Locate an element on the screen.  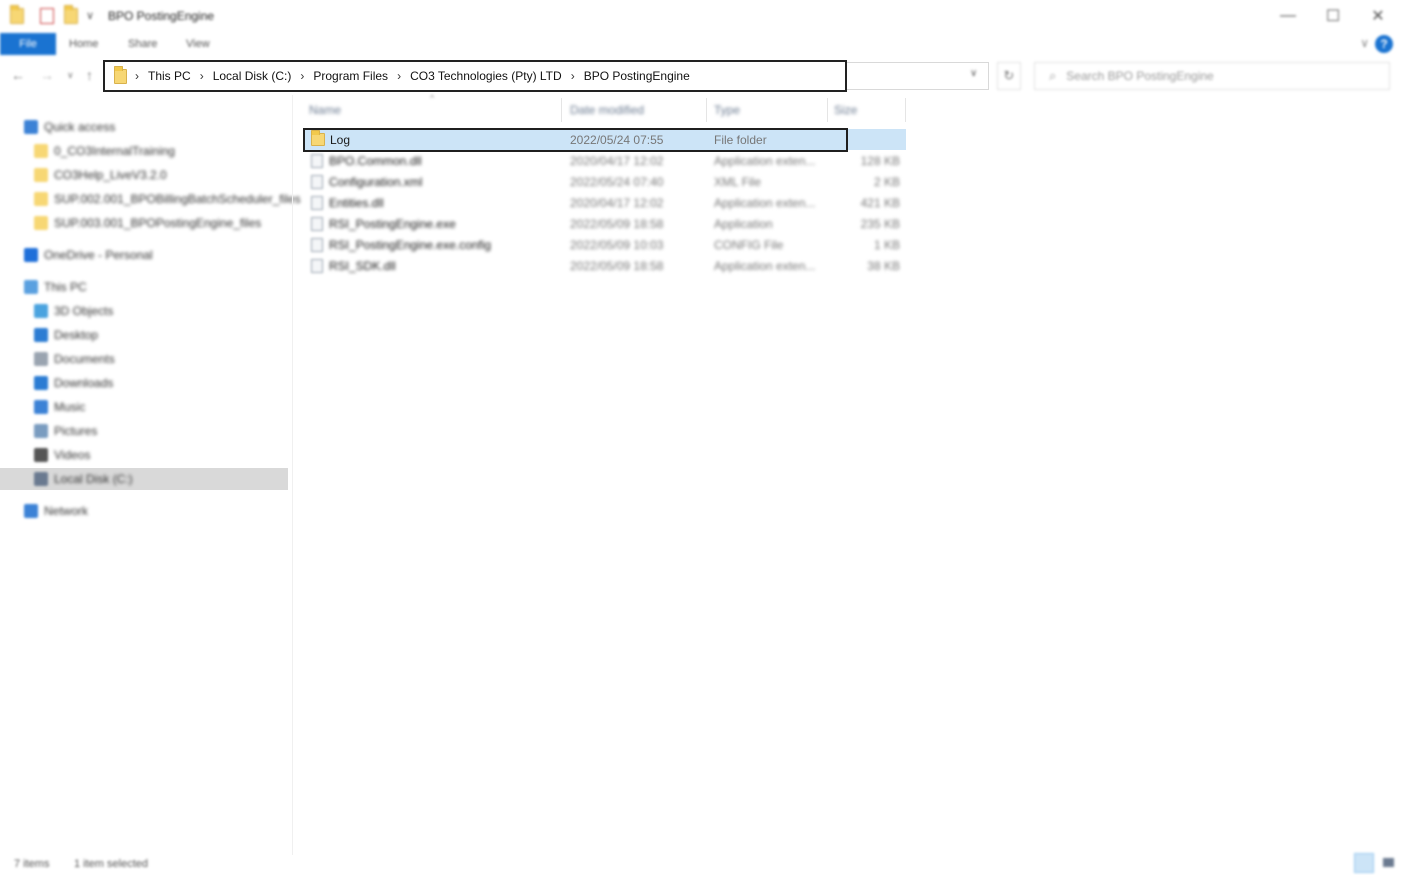
tab-share: Share is located at coordinates (142, 44).